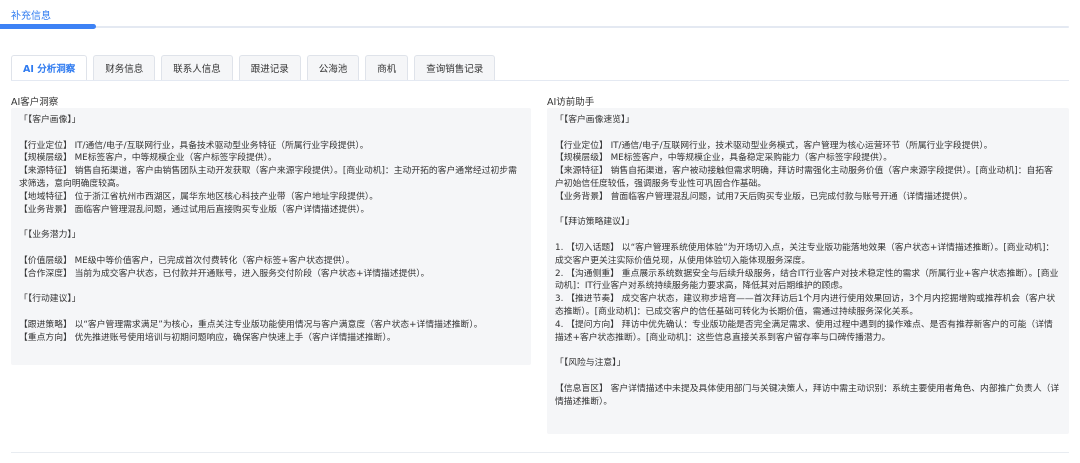 The image size is (1080, 463). I want to click on right-panel-title: AI访前助手, so click(571, 102).